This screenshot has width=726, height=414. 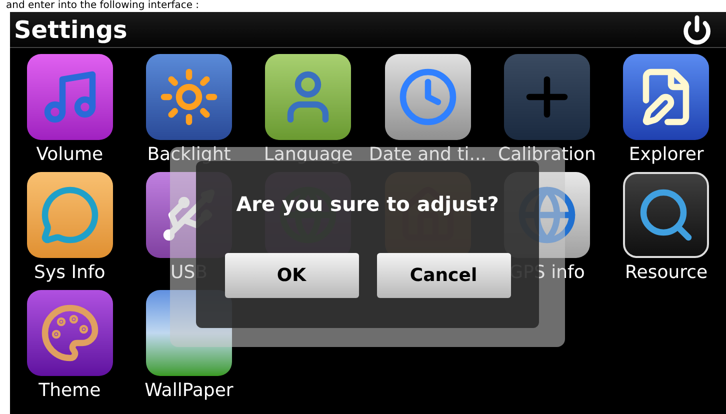 What do you see at coordinates (69, 391) in the screenshot?
I see `app-label: Theme` at bounding box center [69, 391].